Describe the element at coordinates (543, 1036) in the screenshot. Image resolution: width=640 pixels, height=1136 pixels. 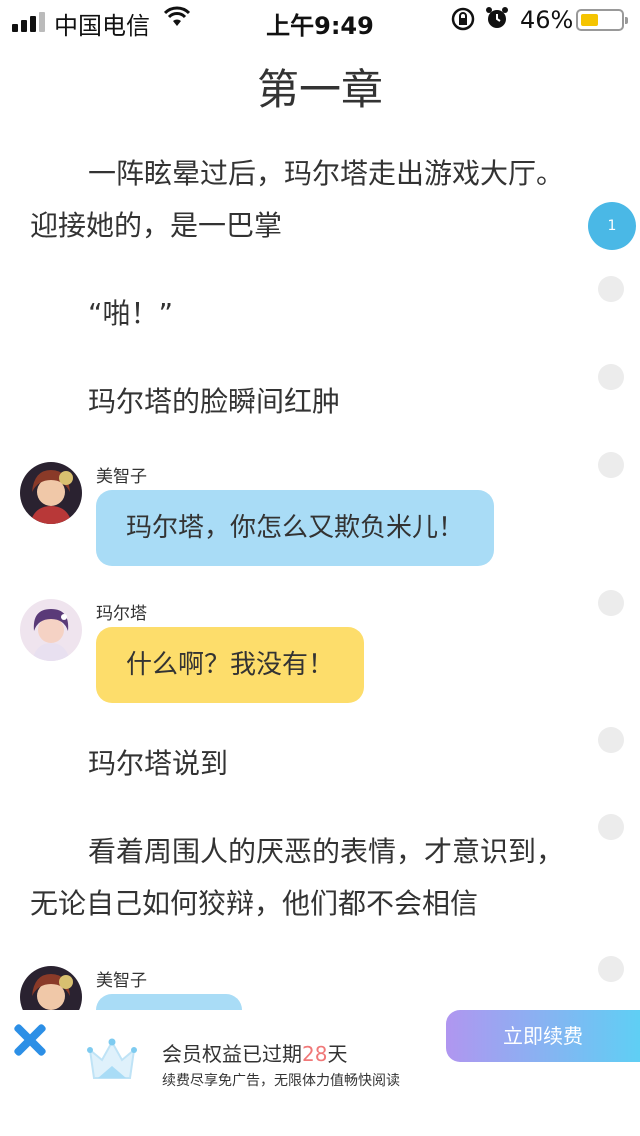
I see `renew-button: 立即续费` at that location.